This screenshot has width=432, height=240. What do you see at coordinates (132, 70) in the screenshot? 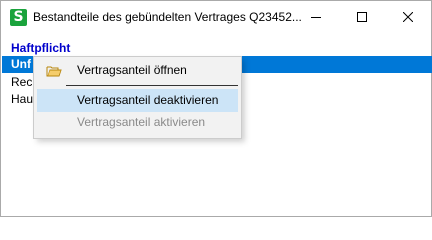
I see `menu-item-label: Vertragsanteil öffnen` at bounding box center [132, 70].